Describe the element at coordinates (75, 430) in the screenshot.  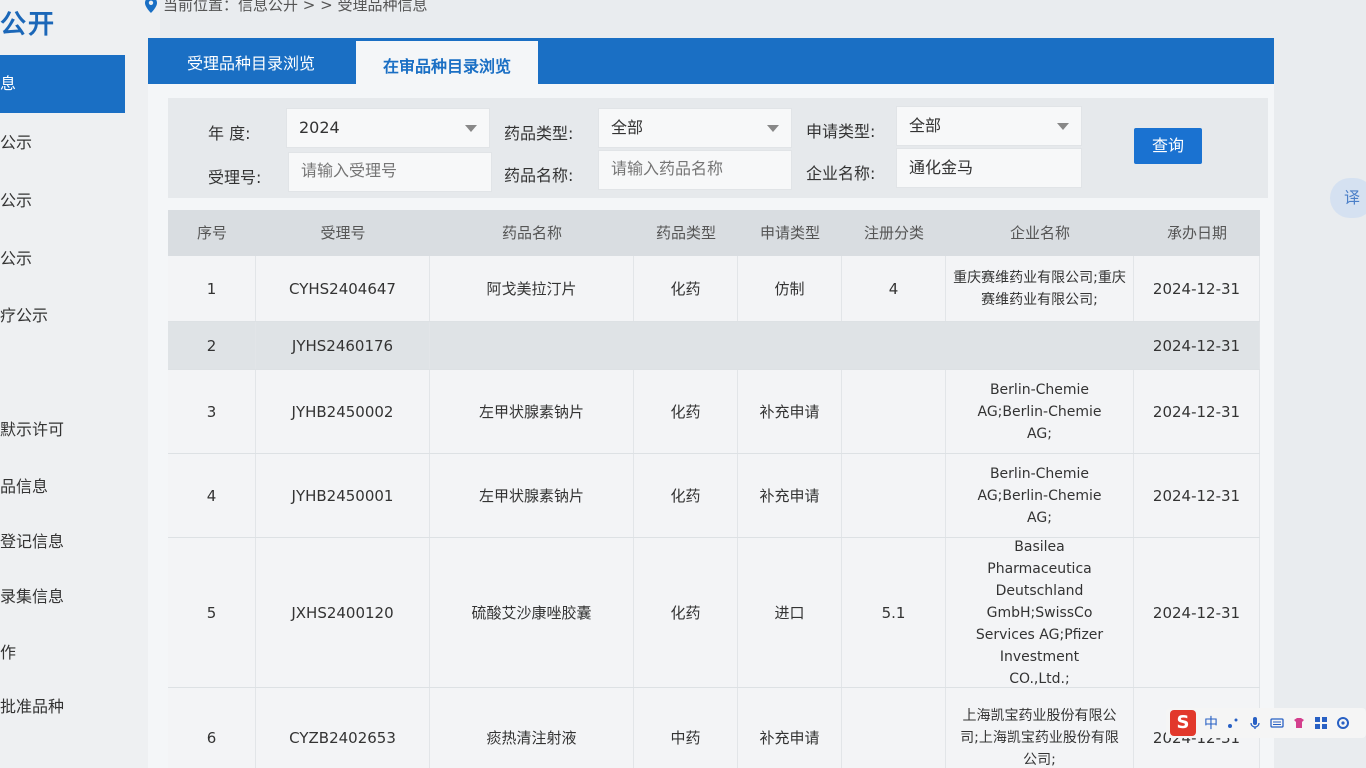
I see `sidebar-item-6: 默示许可` at that location.